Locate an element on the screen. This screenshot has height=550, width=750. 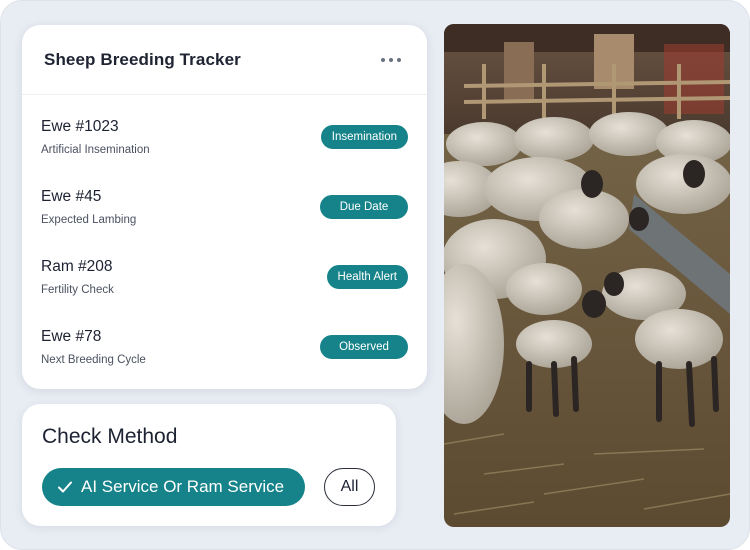
animal-id: Ewe #1023 is located at coordinates (80, 126).